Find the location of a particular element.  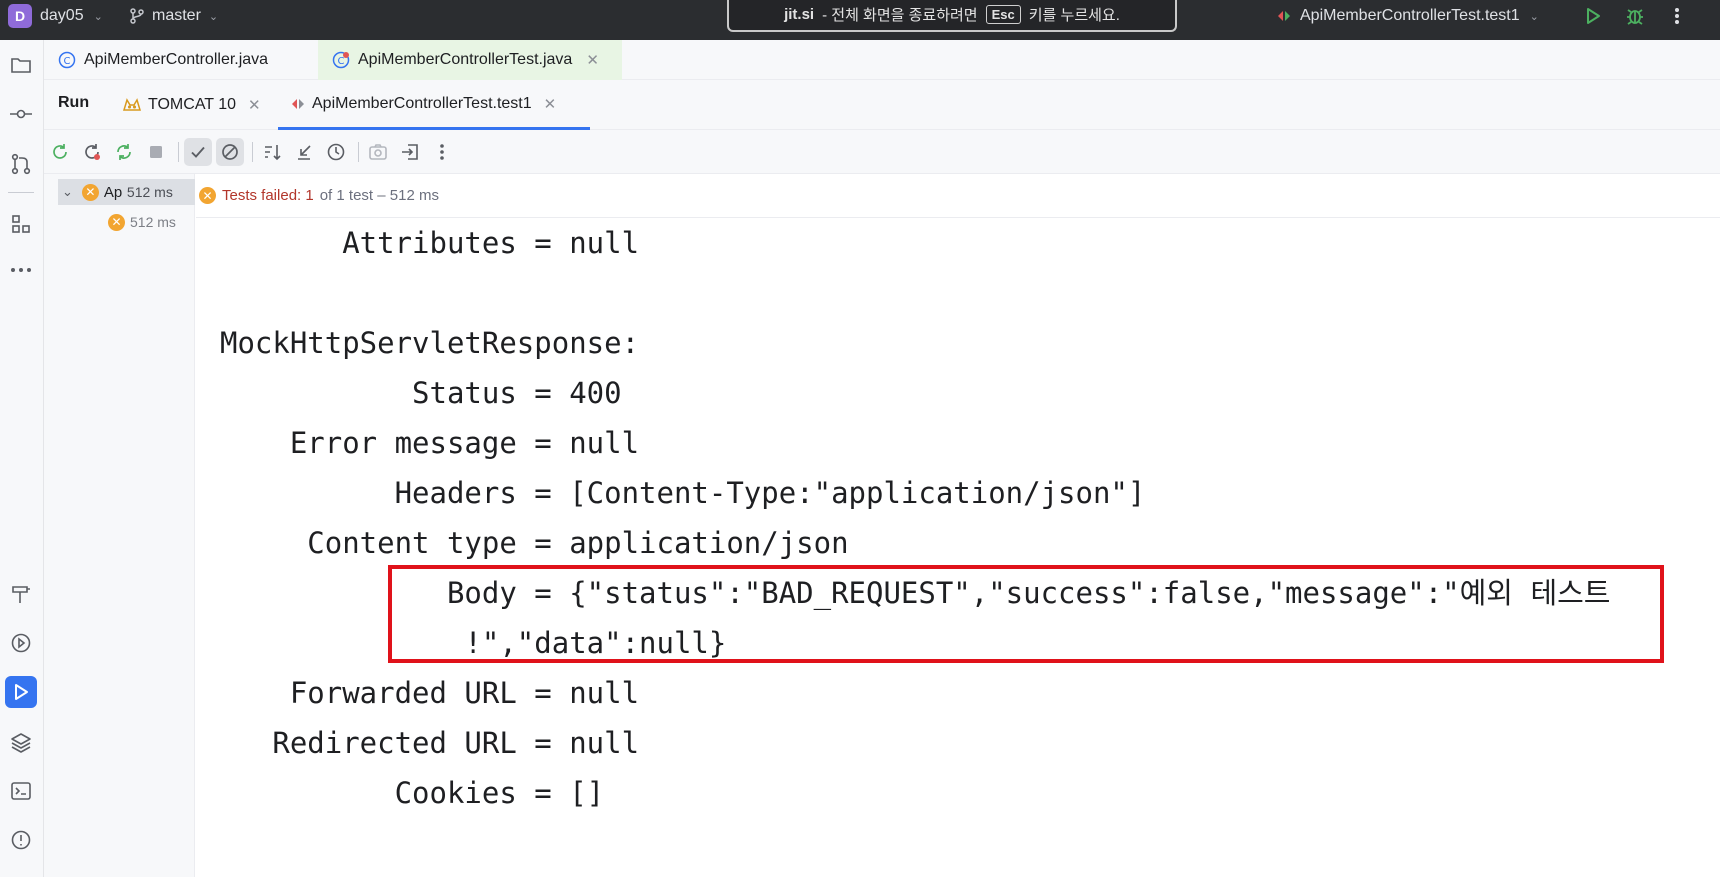

test-tree-child: ✕ 512 ms is located at coordinates (142, 222).